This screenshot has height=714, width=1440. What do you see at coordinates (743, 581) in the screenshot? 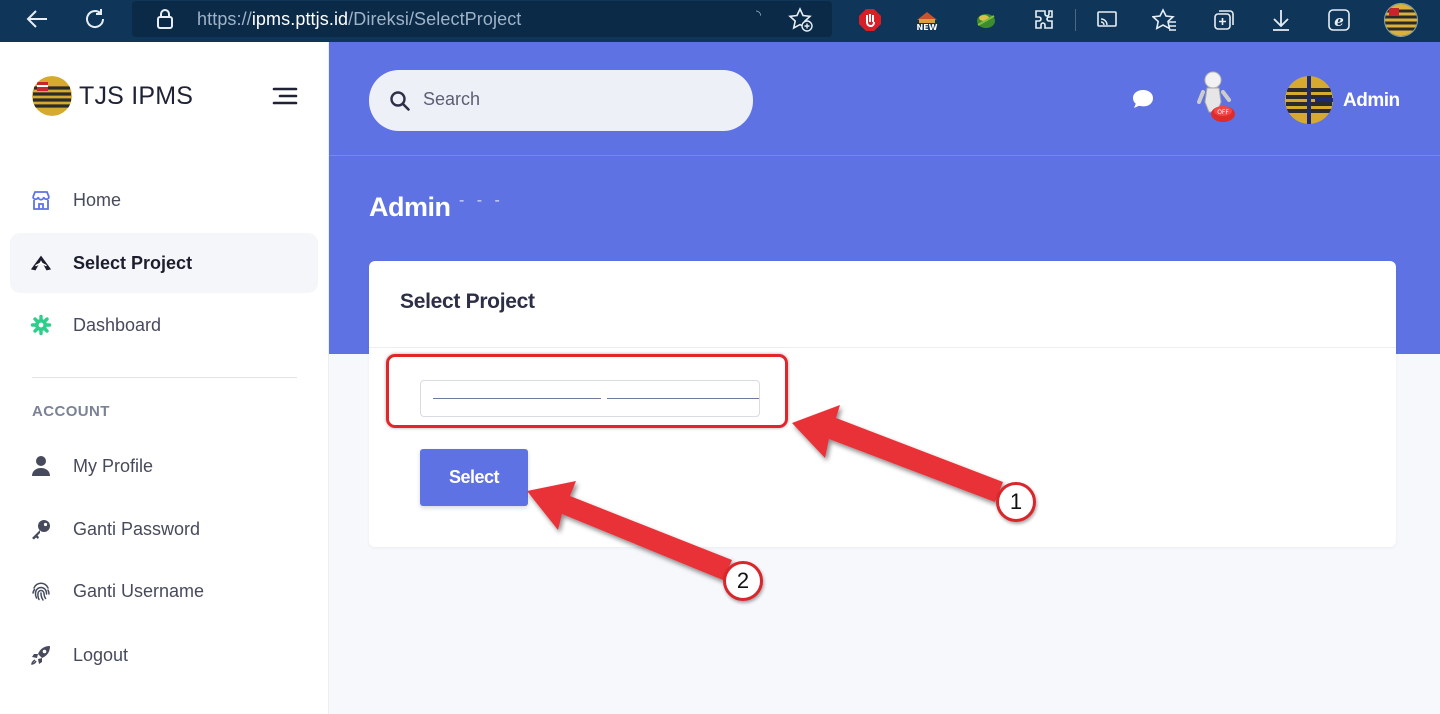
I see `annotation-callout-2: 2` at bounding box center [743, 581].